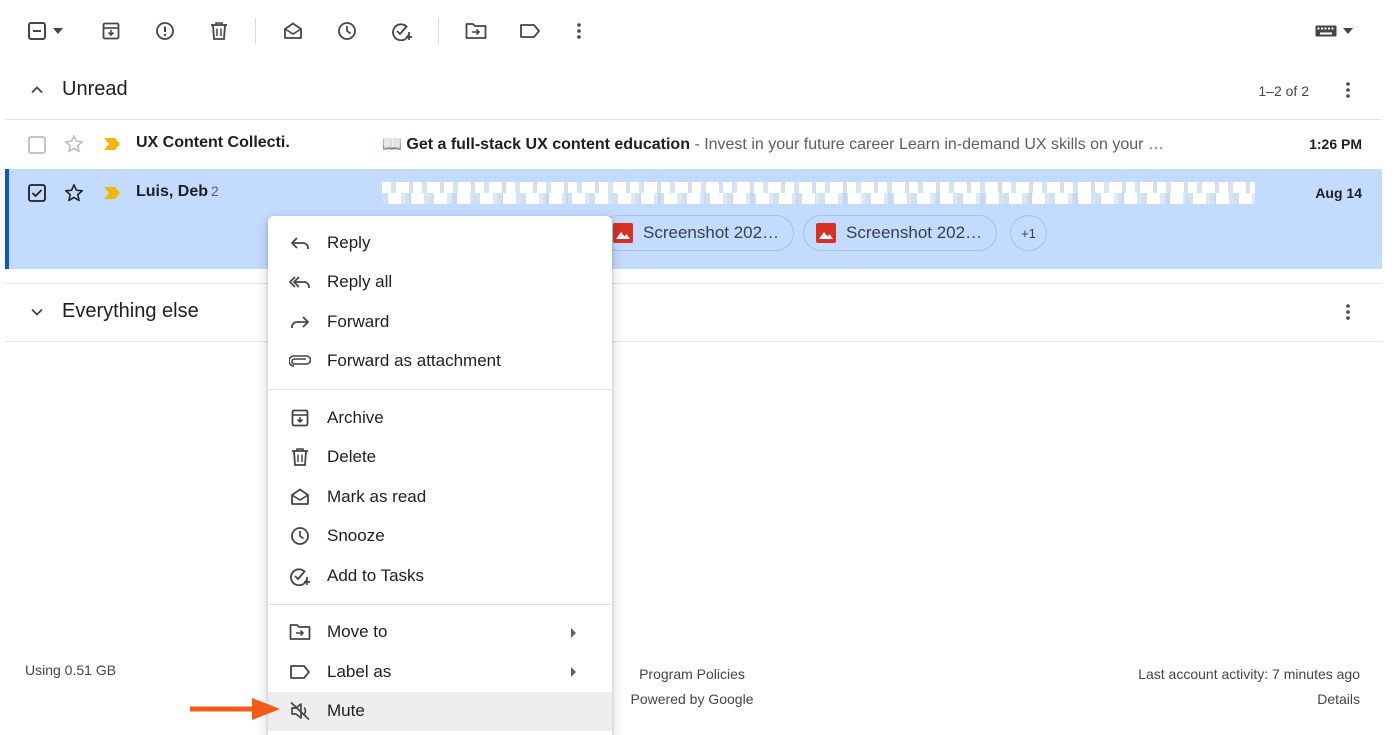  What do you see at coordinates (440, 672) in the screenshot?
I see `menu-item-label-as: Label as` at bounding box center [440, 672].